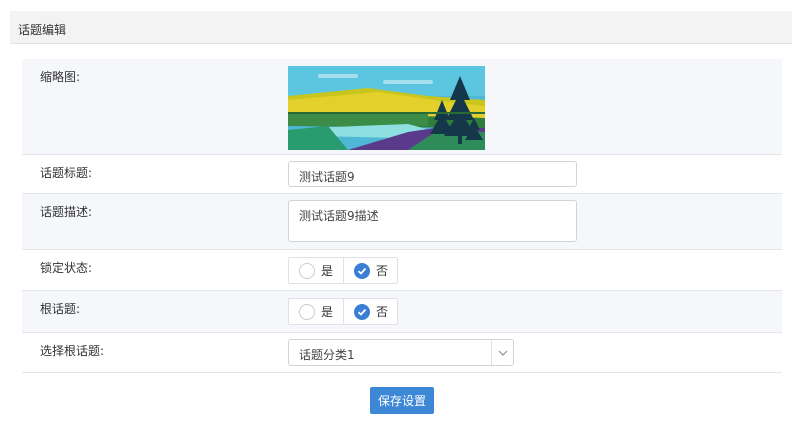 The image size is (792, 426). I want to click on description-textarea: 测试话题9描述, so click(432, 221).